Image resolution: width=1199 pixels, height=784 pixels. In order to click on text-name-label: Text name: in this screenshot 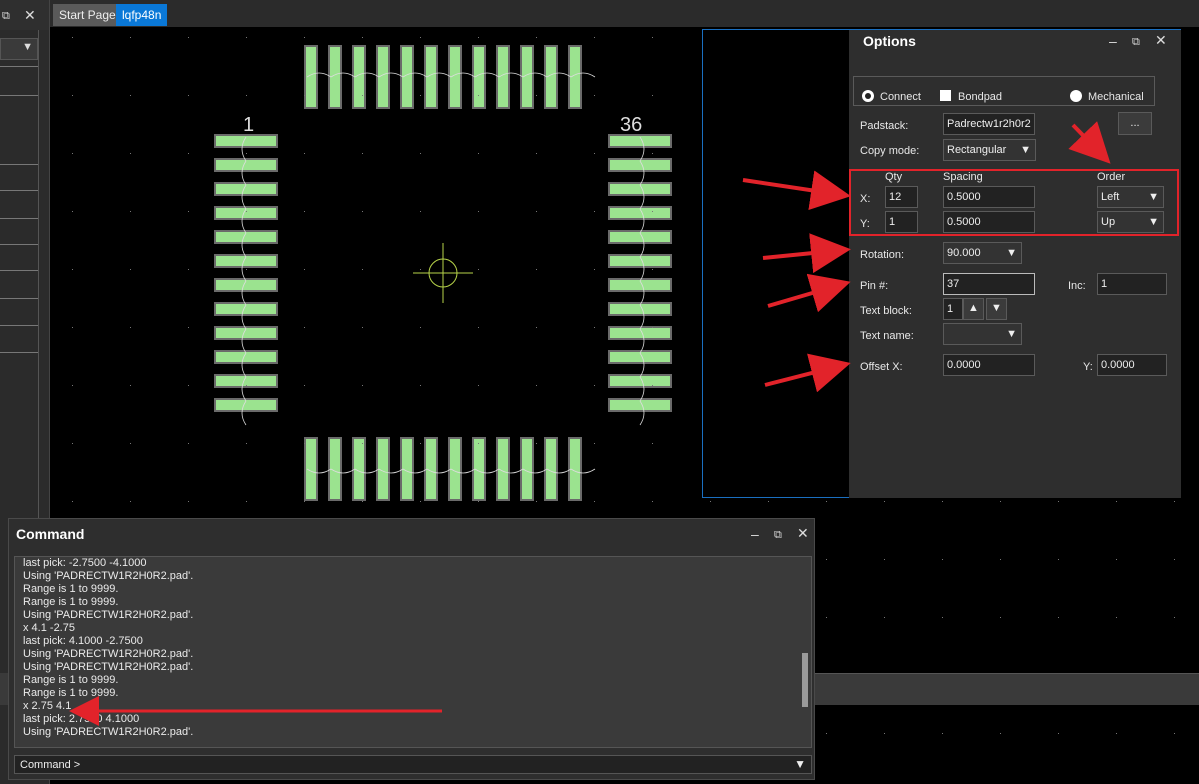, I will do `click(887, 336)`.